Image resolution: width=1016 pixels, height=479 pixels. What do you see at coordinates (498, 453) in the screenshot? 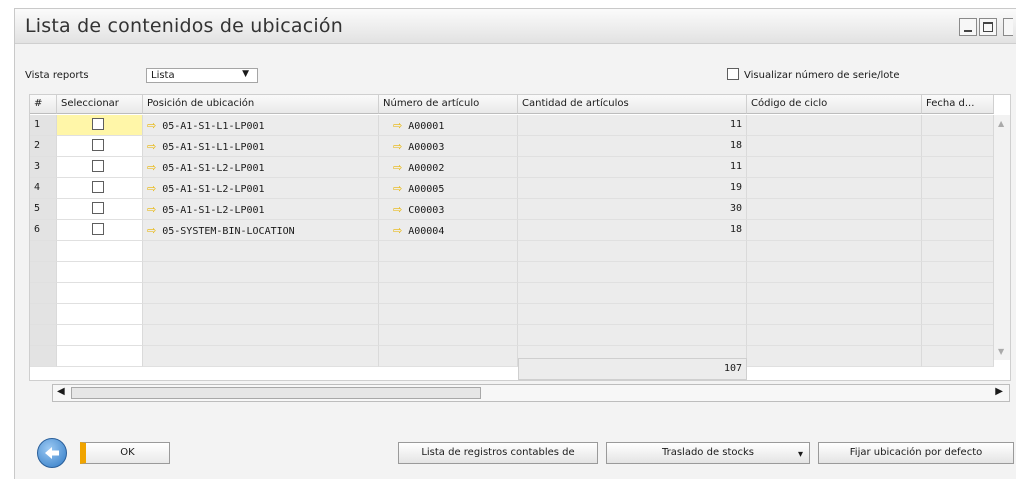
I see `journal-list-button: Lista de registros contables de` at bounding box center [498, 453].